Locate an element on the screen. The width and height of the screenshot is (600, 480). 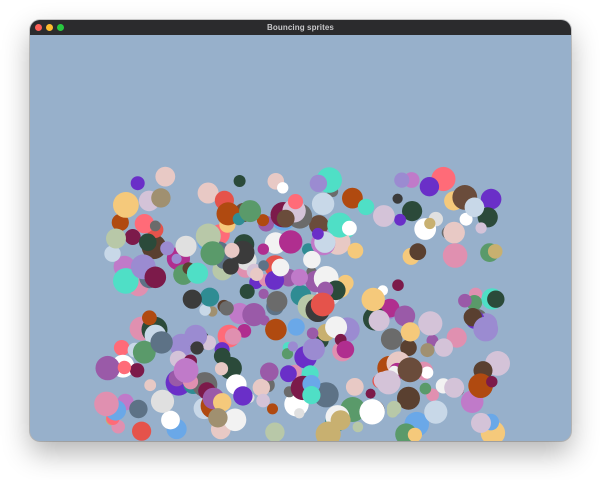
close-icon is located at coordinates (38, 27).